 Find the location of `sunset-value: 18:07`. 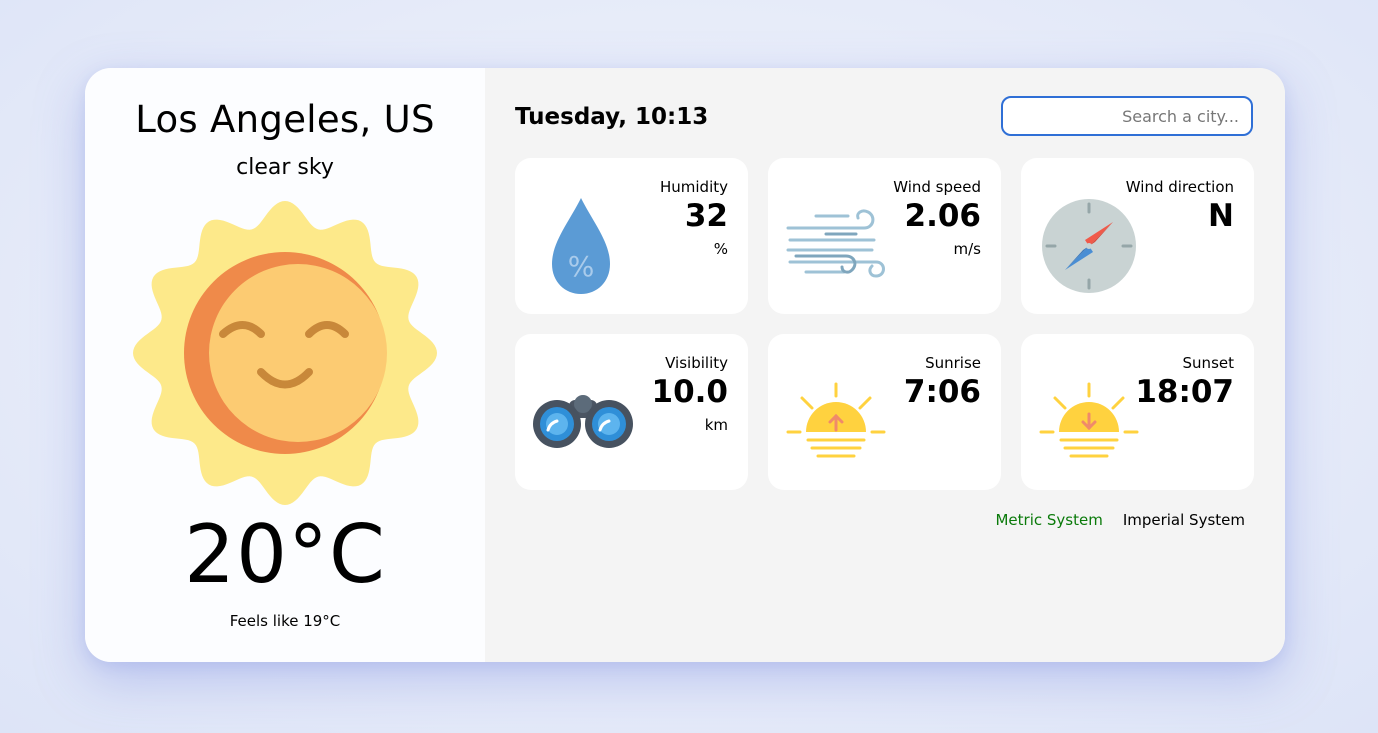

sunset-value: 18:07 is located at coordinates (1184, 392).